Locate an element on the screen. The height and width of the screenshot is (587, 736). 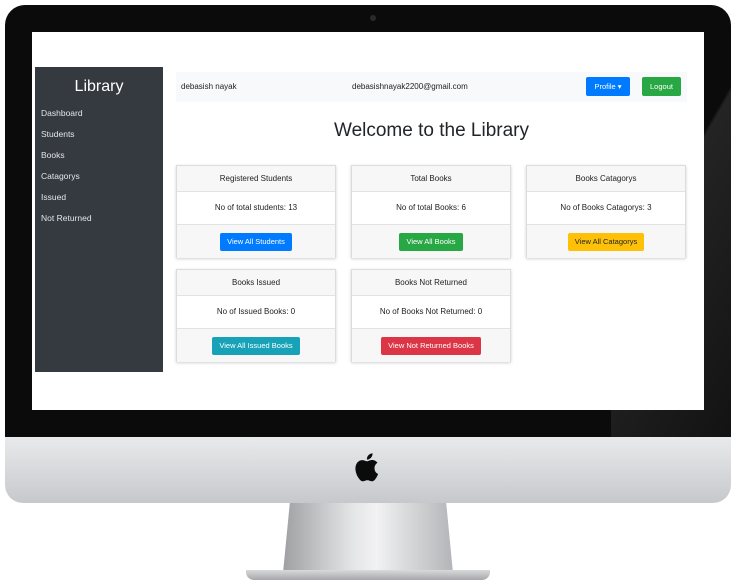
view-not-returned-books-button: View Not Returned Books is located at coordinates (431, 345).